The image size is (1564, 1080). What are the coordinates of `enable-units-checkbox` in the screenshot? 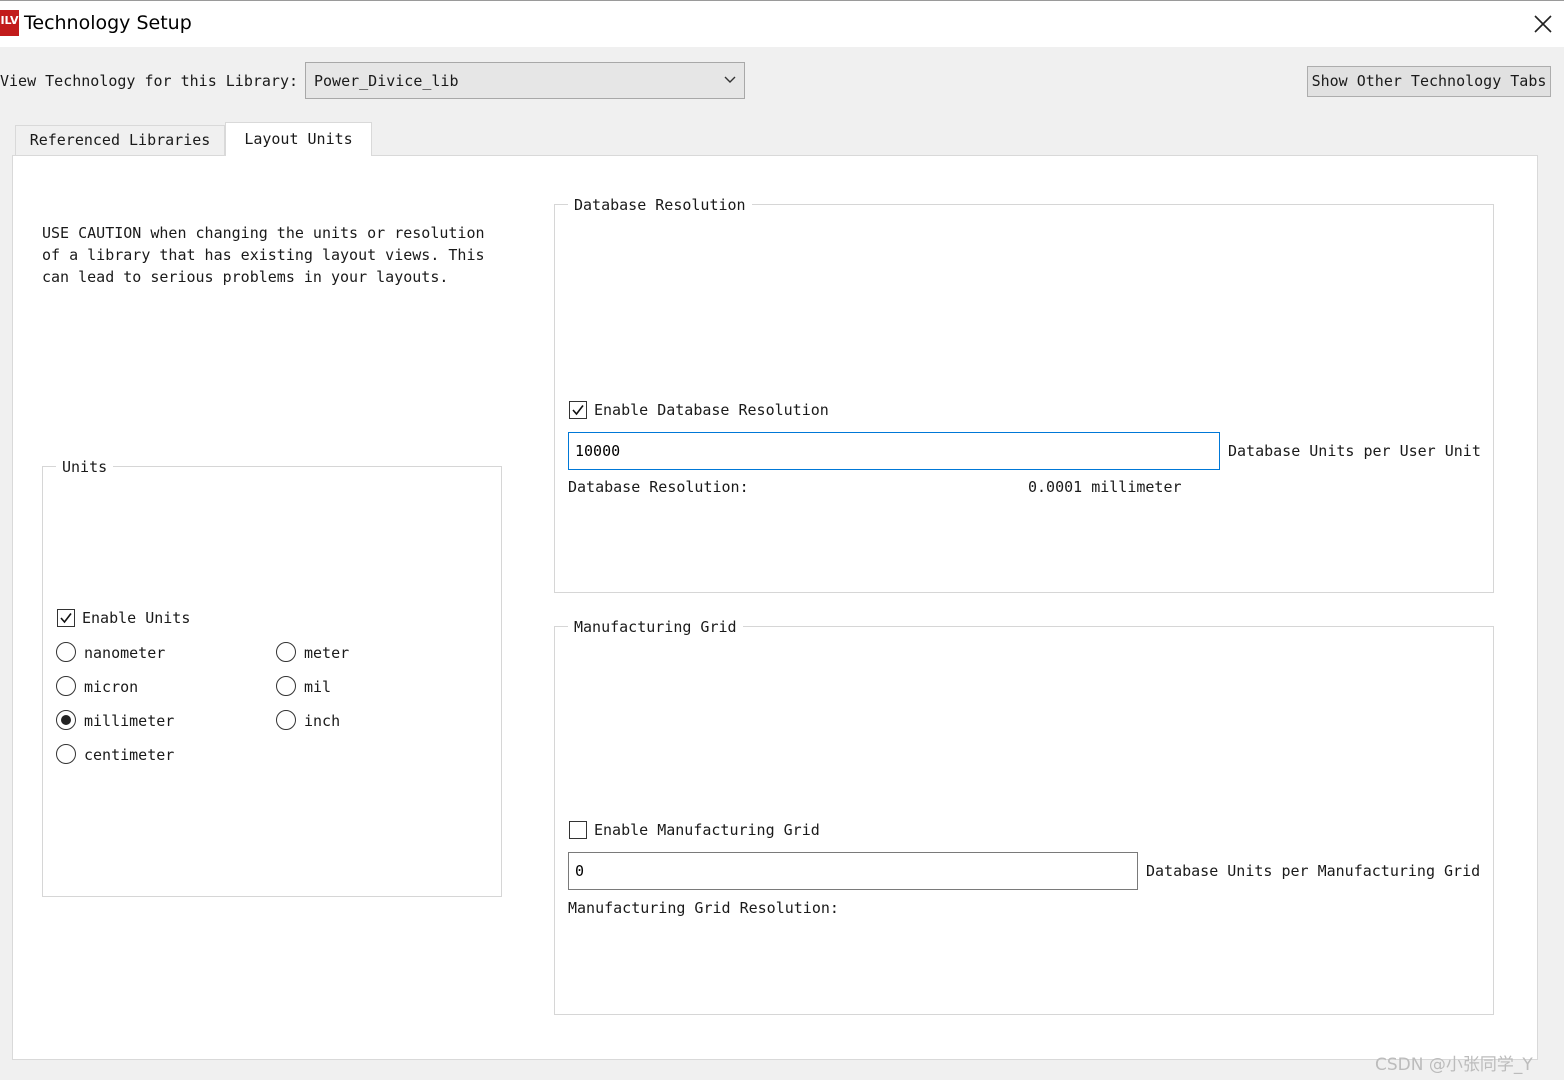 It's located at (66, 618).